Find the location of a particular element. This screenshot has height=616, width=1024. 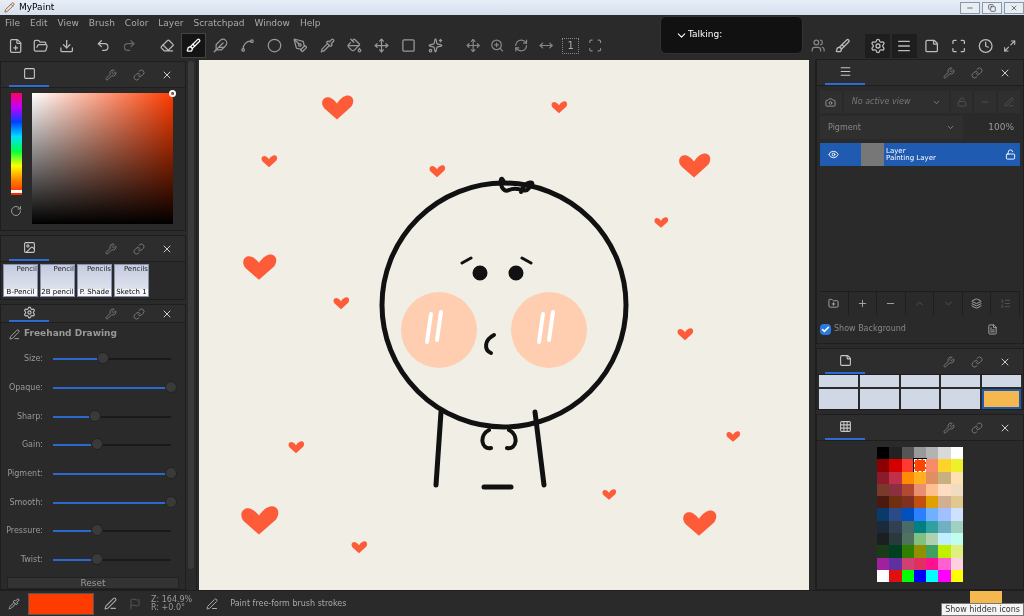

zoom-readout: Z: 164.9% is located at coordinates (172, 599).